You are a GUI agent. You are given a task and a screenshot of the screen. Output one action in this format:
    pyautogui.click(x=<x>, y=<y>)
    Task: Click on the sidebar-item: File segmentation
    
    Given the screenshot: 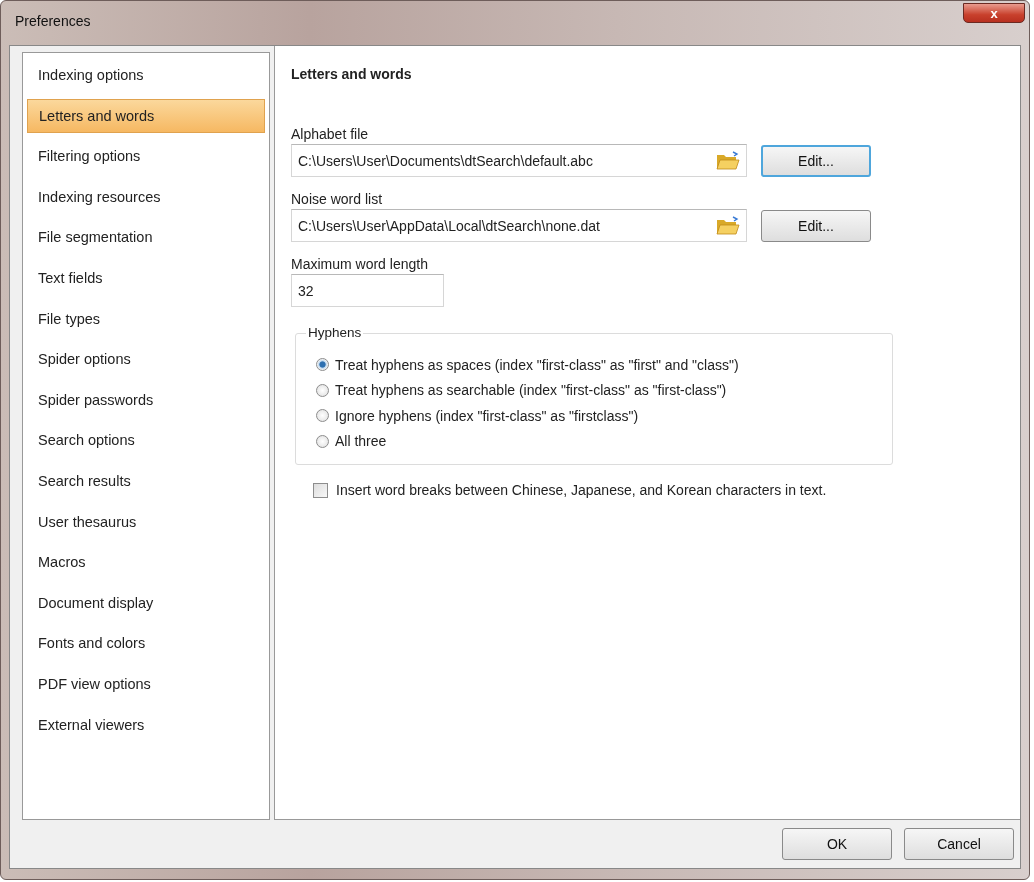 What is the action you would take?
    pyautogui.click(x=146, y=237)
    